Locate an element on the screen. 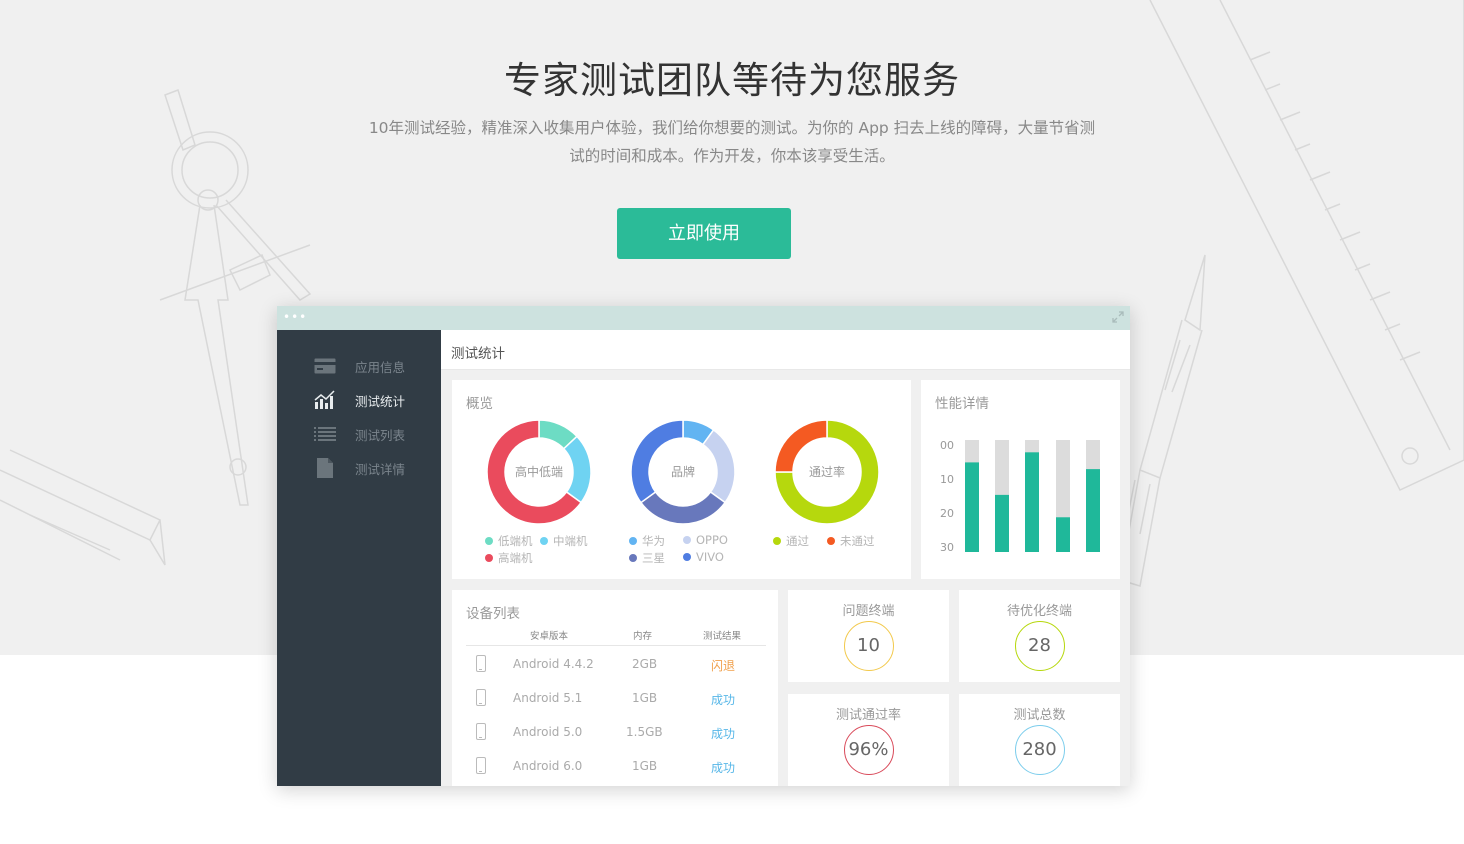  legend-label: OPPO is located at coordinates (712, 540).